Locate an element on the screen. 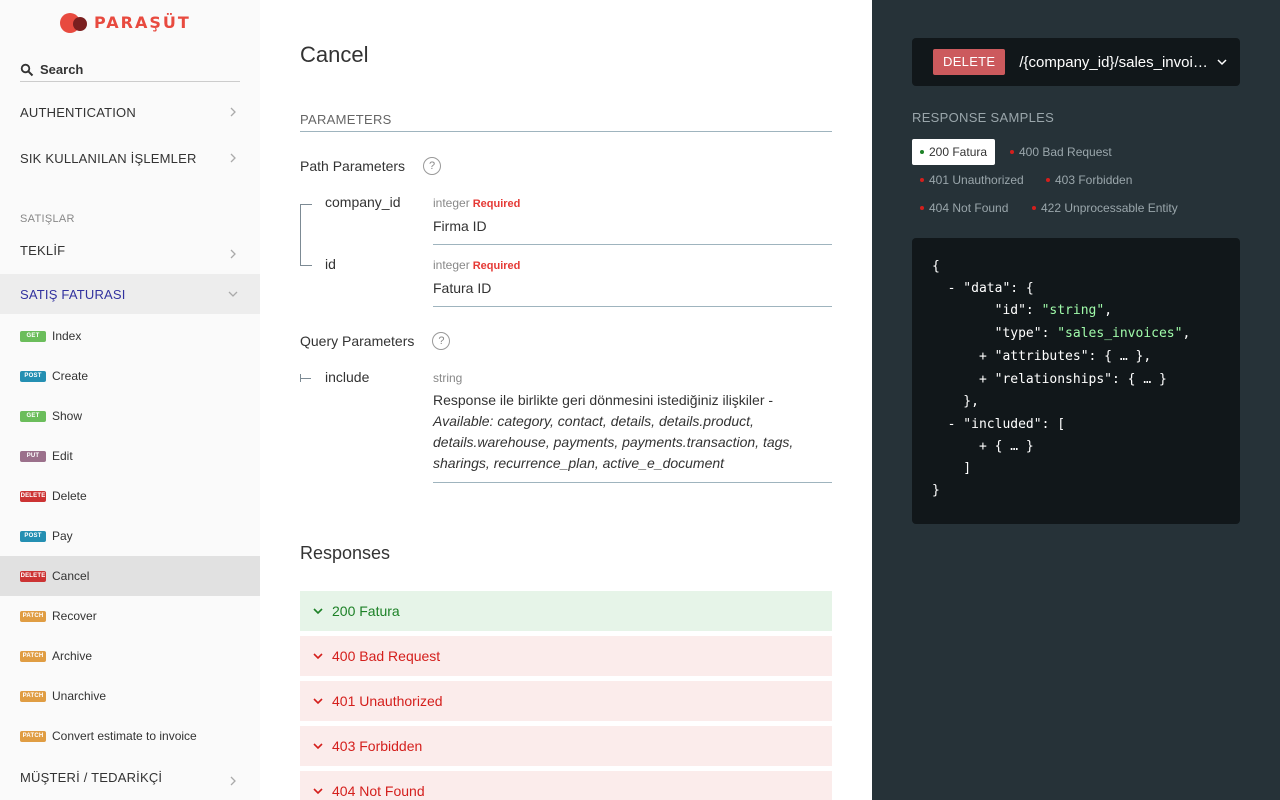  code-line: ] is located at coordinates (952, 468).